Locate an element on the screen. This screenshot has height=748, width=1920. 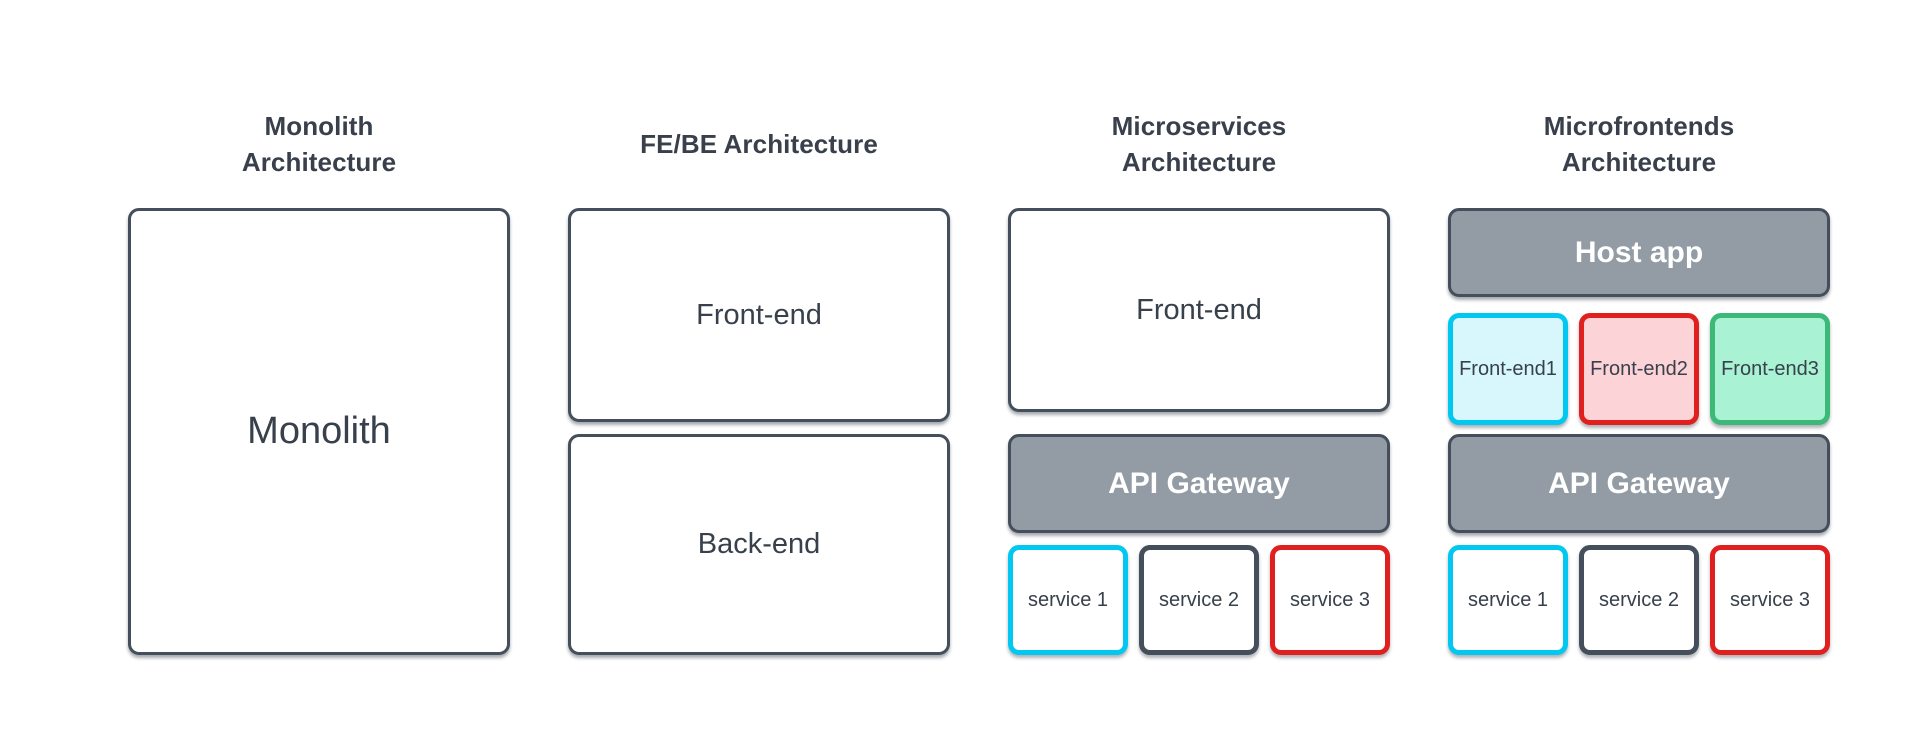
column-title-monolith-line2: Architecture is located at coordinates (319, 162).